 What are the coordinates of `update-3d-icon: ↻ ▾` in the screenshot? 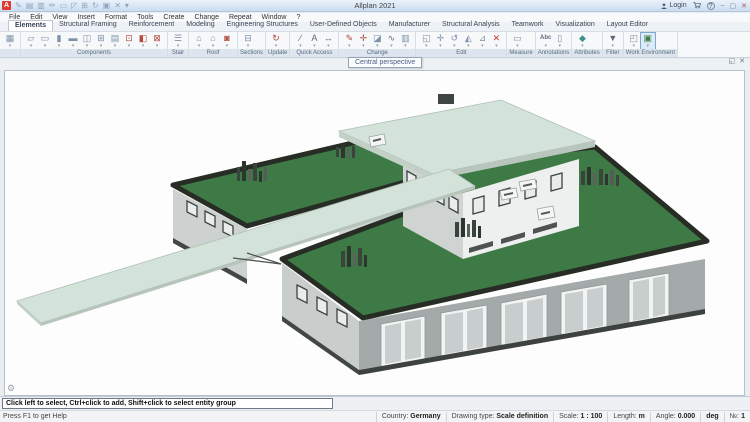 It's located at (276, 41).